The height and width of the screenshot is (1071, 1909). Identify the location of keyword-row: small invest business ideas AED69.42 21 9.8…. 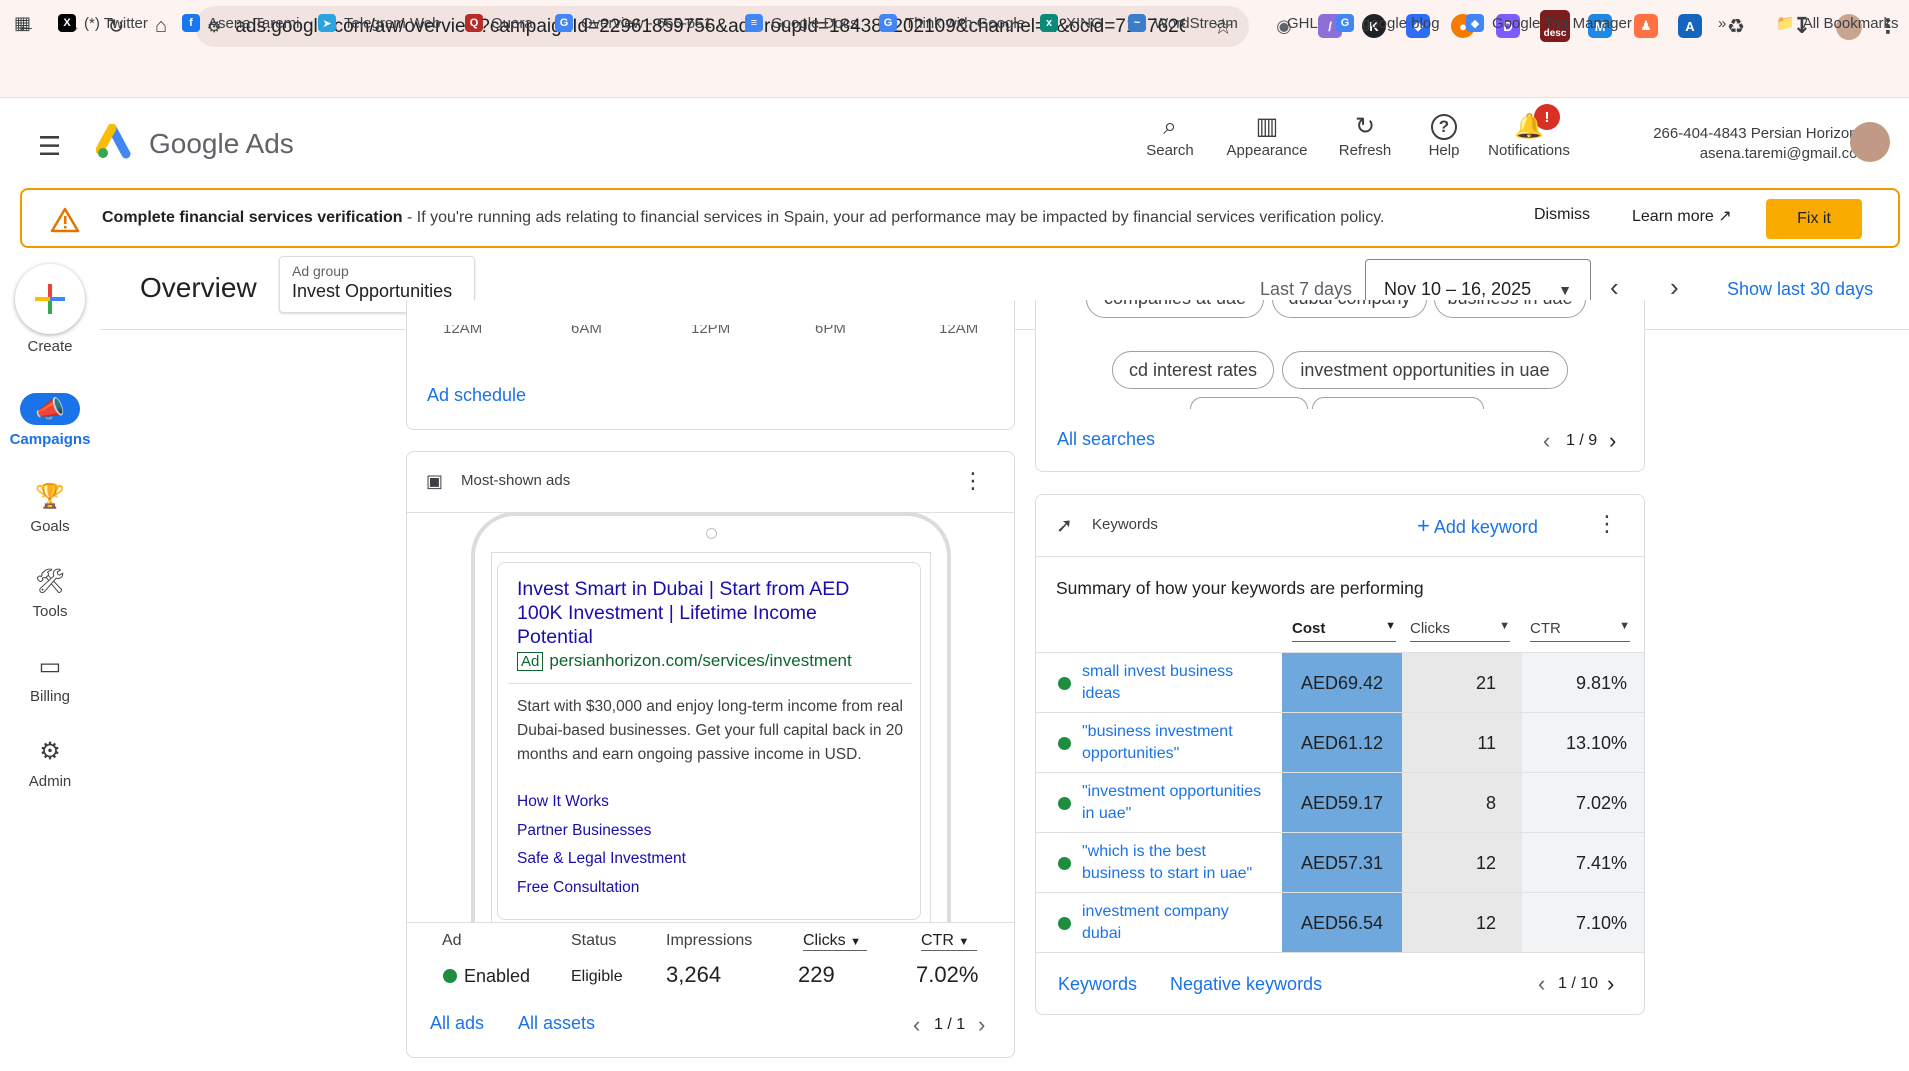
(1340, 682).